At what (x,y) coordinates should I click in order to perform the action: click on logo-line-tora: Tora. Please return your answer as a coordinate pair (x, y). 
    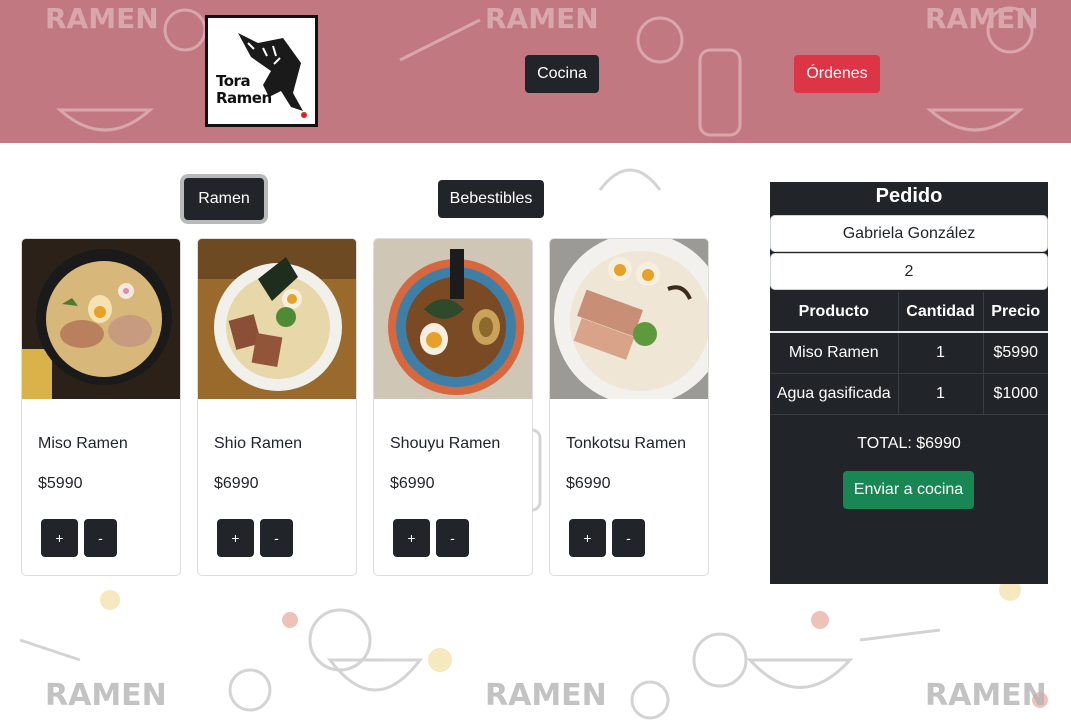
    Looking at the image, I should click on (233, 81).